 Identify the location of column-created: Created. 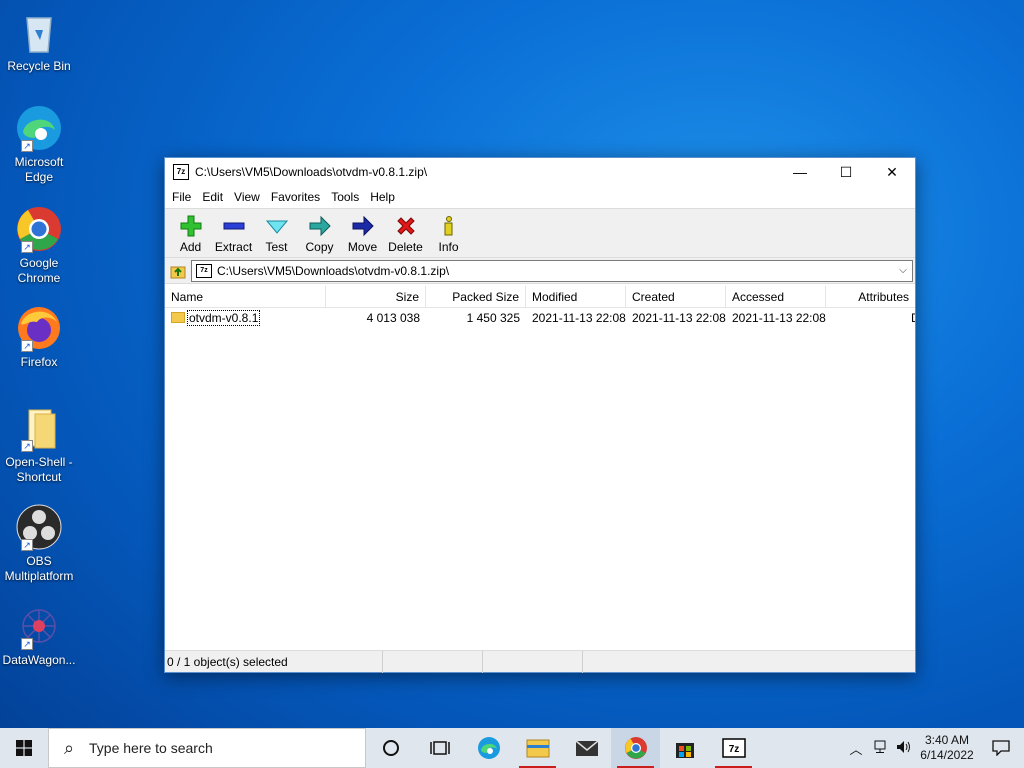
(676, 297).